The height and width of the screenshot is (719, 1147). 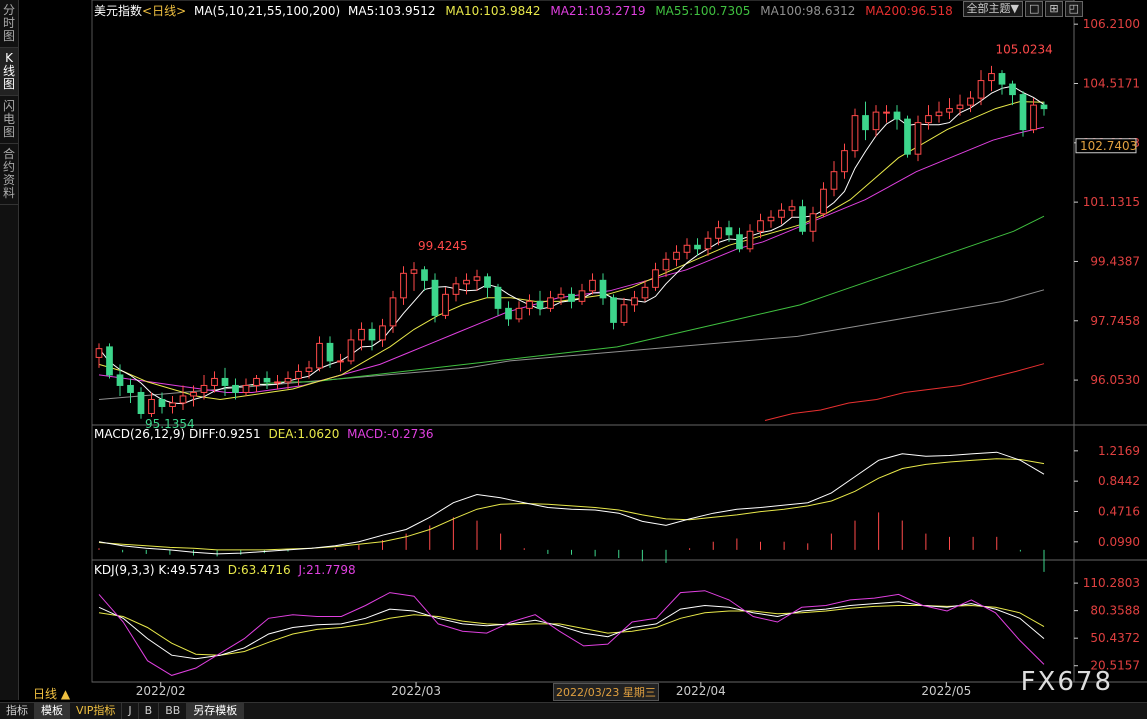 I want to click on macd-dea: DEA:1.0620, so click(x=304, y=434).